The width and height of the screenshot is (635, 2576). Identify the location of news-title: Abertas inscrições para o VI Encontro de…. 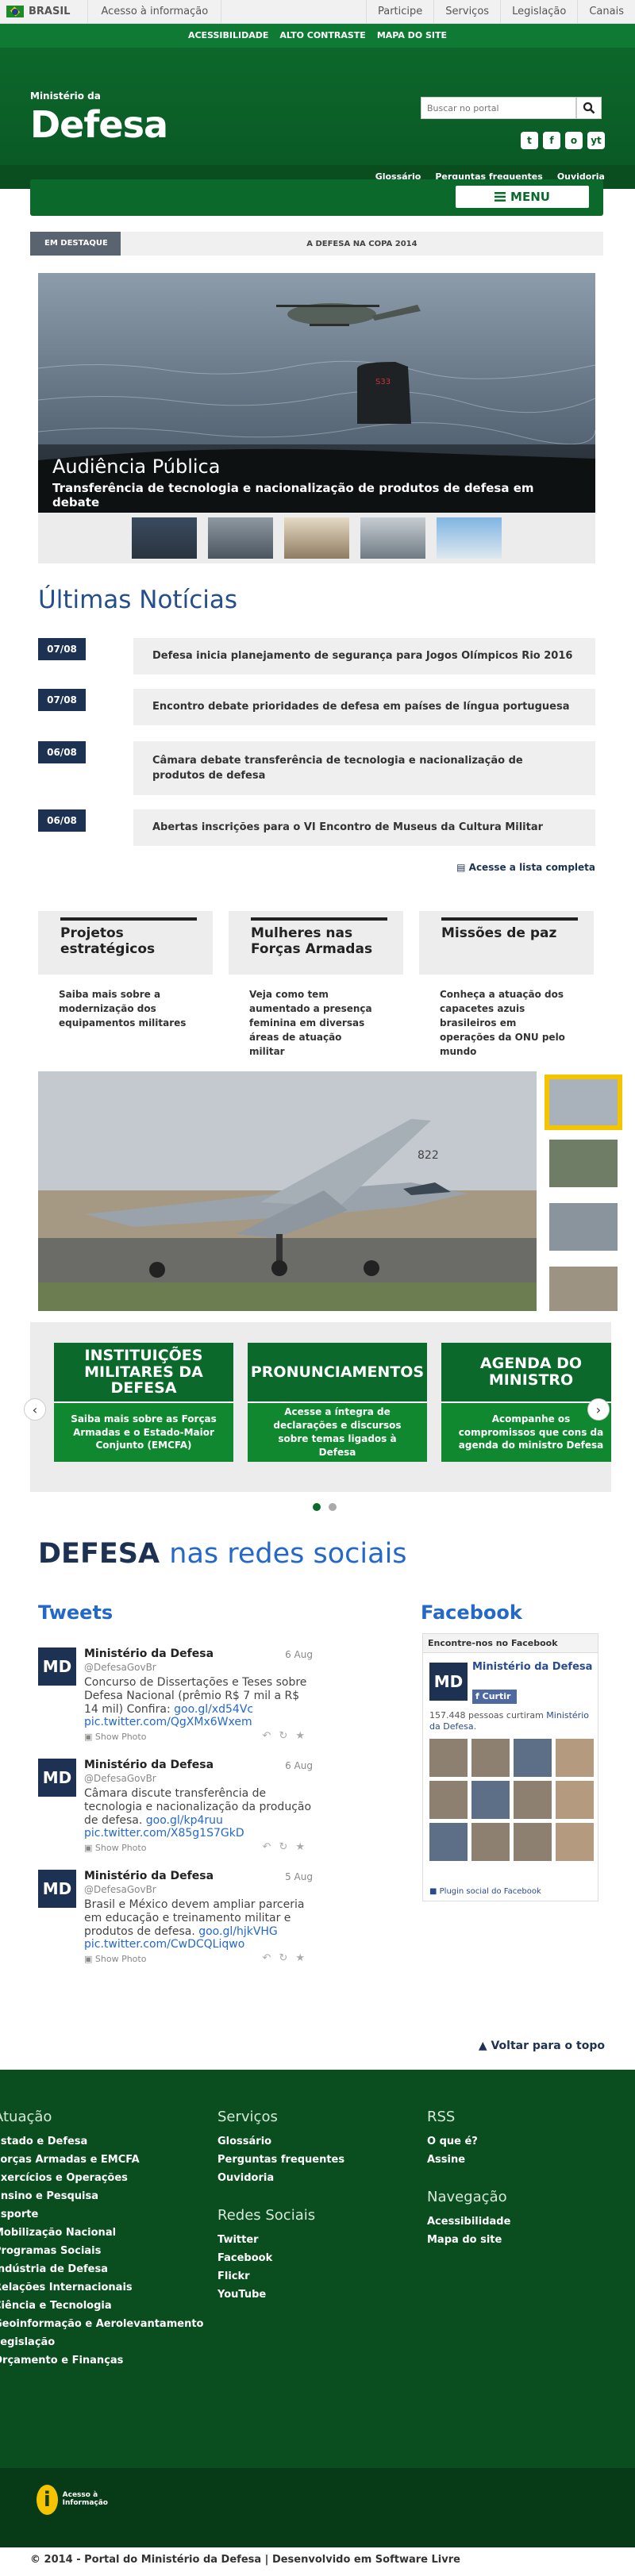
(364, 827).